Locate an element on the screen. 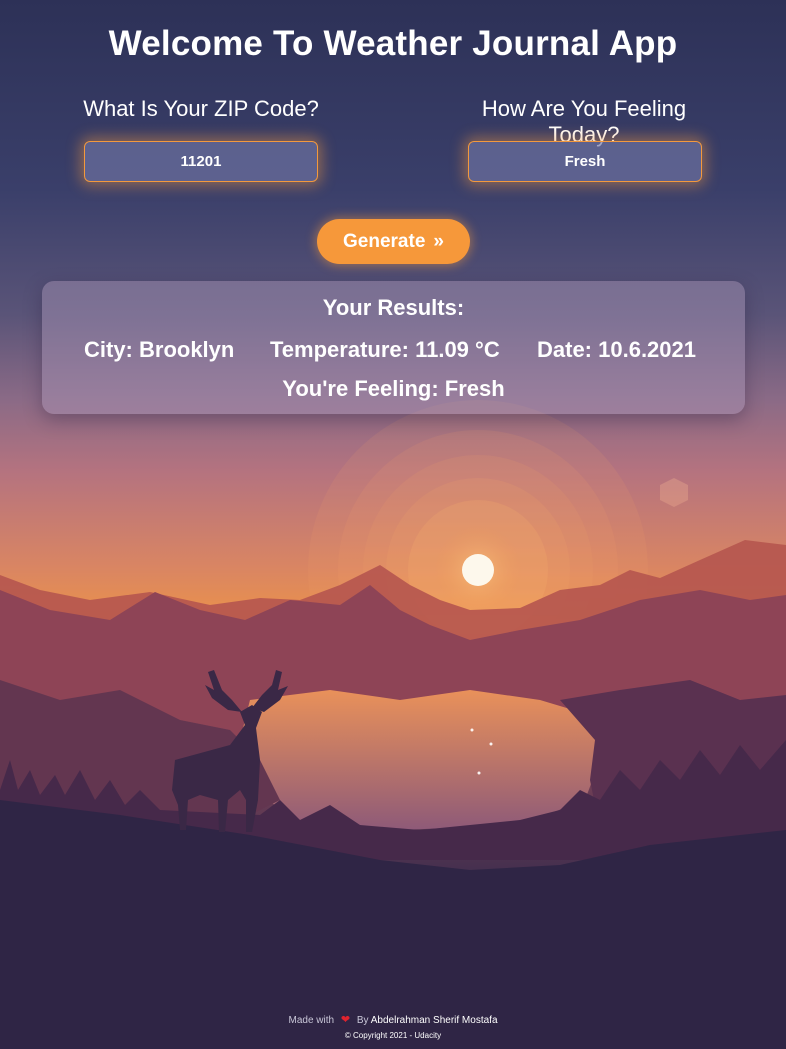  result-temperature: Temperature: 11.09 °C is located at coordinates (385, 349).